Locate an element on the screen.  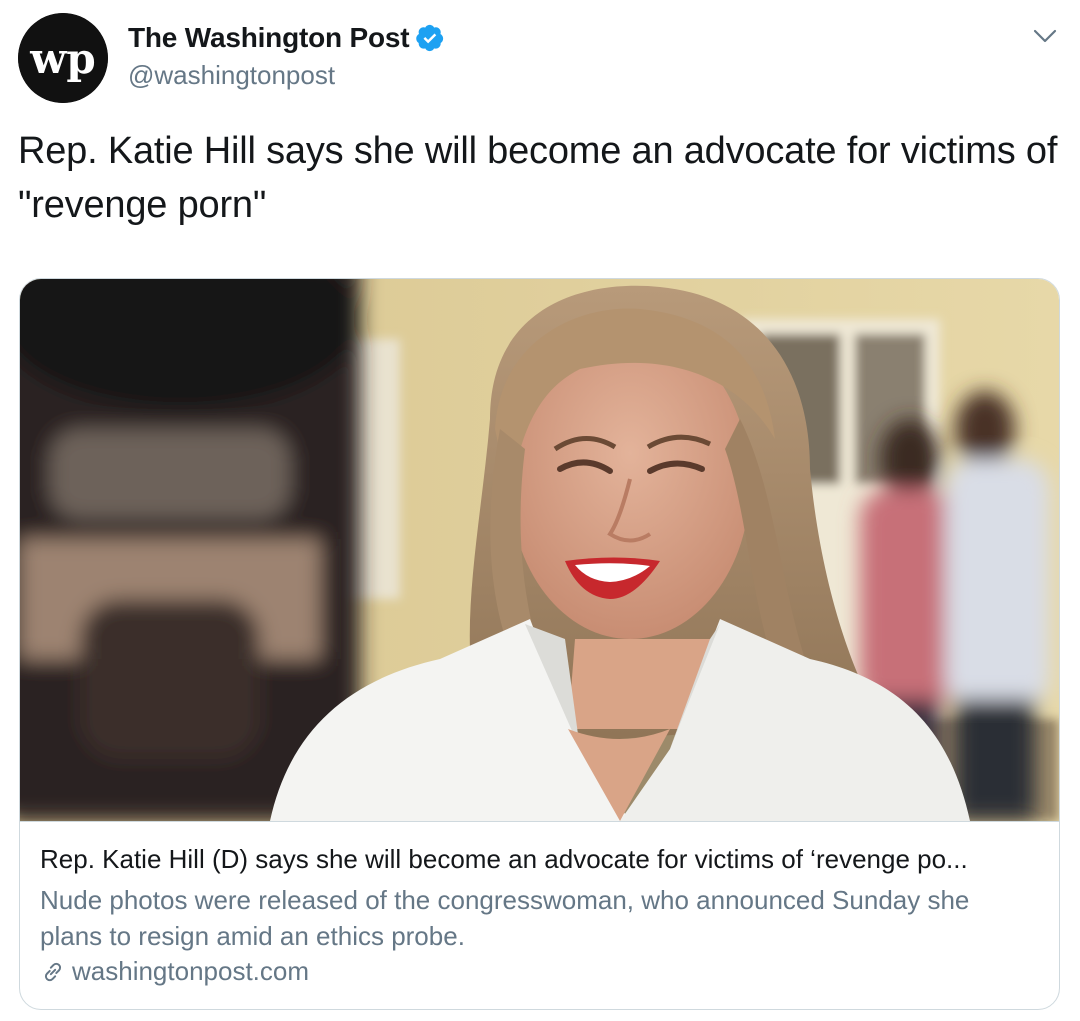
author-display-name: The Washington Post is located at coordinates (269, 38).